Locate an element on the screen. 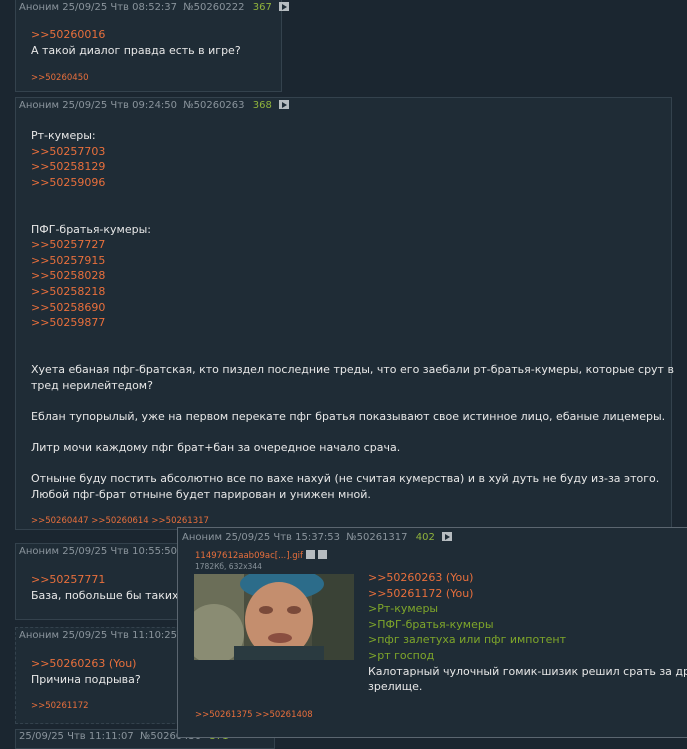  search-image-icon is located at coordinates (310, 554).